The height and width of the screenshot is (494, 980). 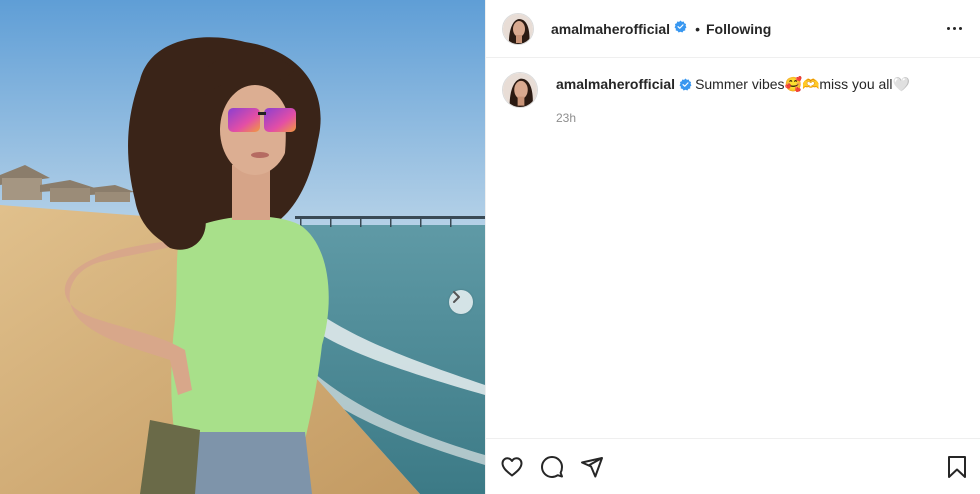 I want to click on heart-icon, so click(x=512, y=466).